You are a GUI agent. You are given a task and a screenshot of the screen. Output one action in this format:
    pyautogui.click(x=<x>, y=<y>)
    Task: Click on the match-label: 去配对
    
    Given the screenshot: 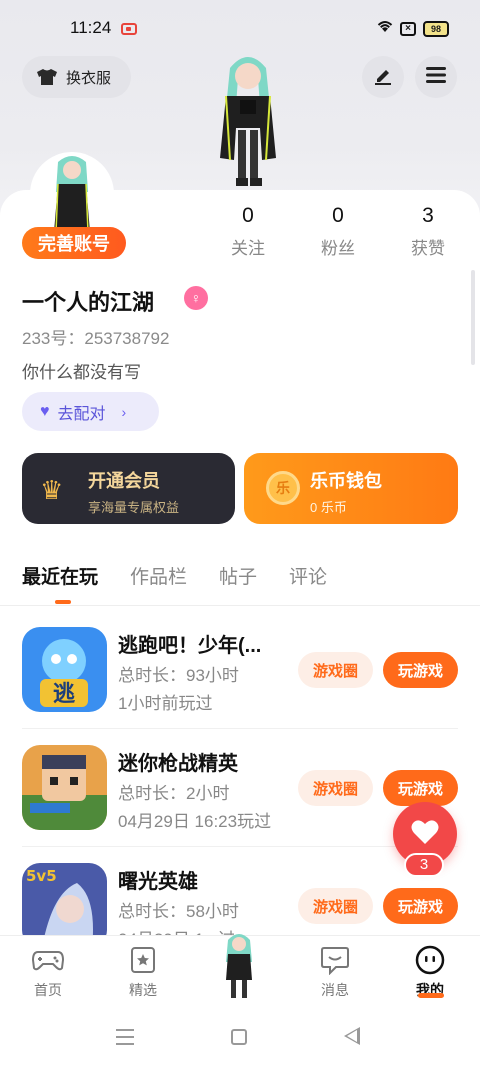 What is the action you would take?
    pyautogui.click(x=81, y=414)
    